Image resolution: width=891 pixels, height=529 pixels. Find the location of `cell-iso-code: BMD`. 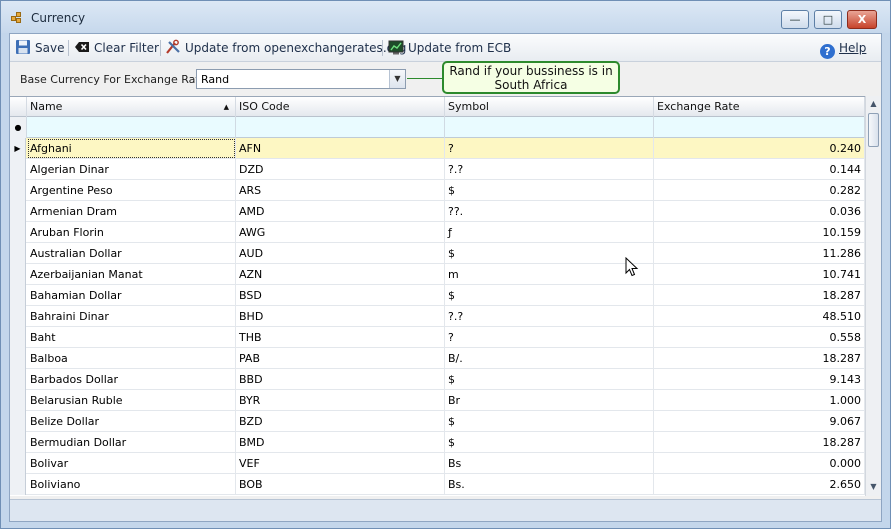

cell-iso-code: BMD is located at coordinates (340, 442).